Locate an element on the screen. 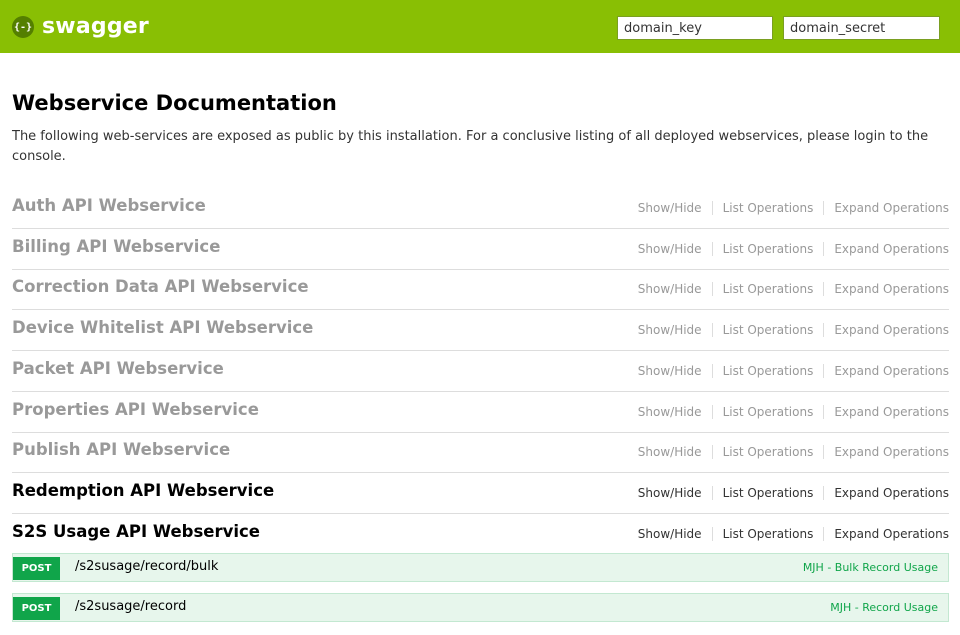  swagger-logo: {-} swagger is located at coordinates (80, 26).